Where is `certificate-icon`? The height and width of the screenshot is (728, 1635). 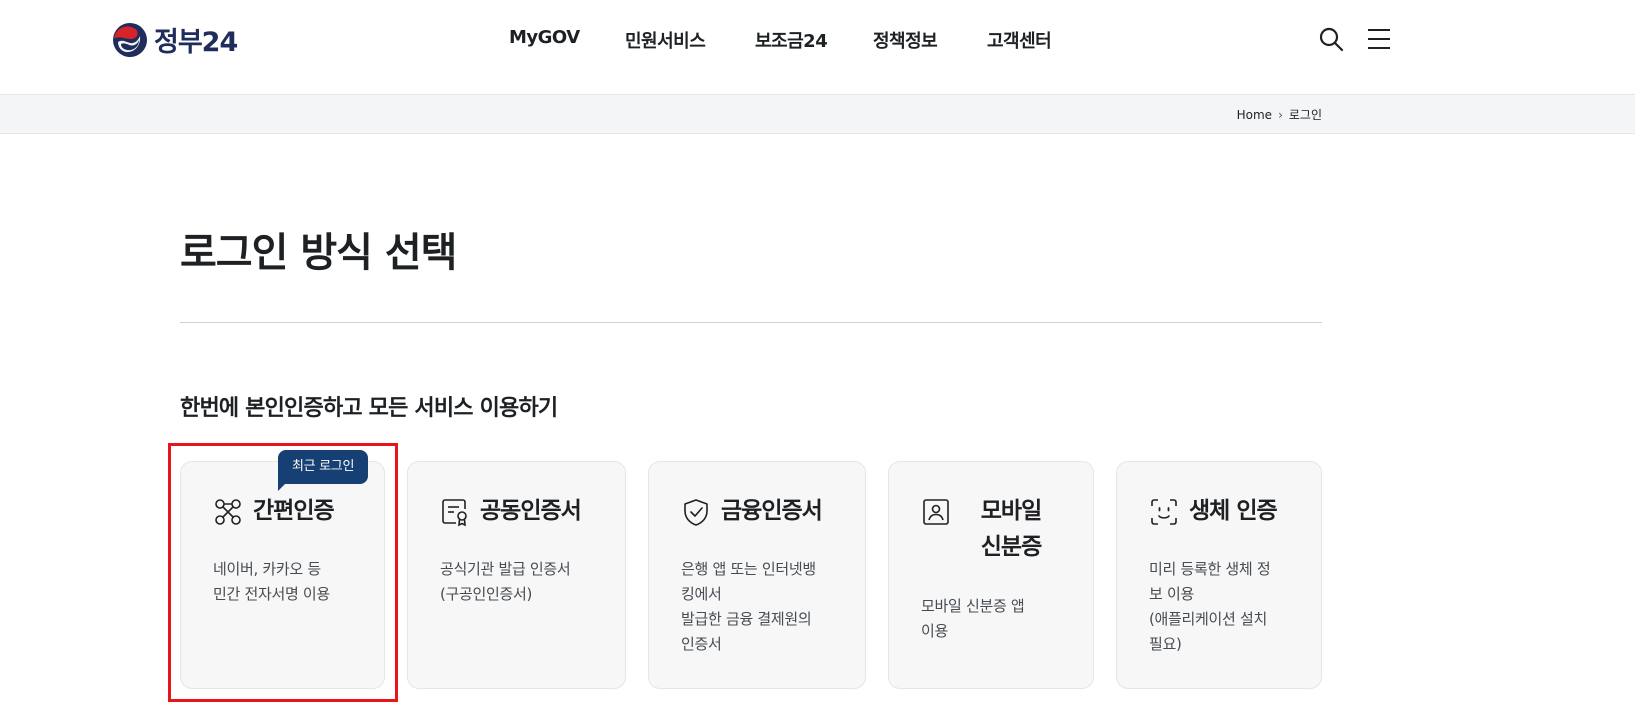
certificate-icon is located at coordinates (454, 513).